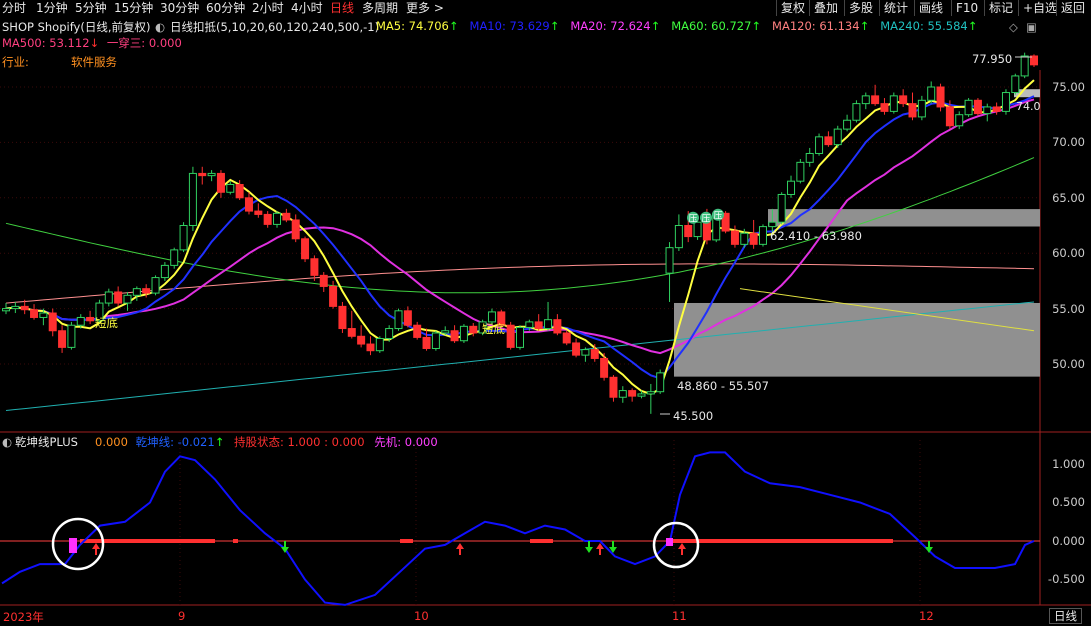  Describe the element at coordinates (1065, 616) in the screenshot. I see `period-indicator-button: 日线` at that location.